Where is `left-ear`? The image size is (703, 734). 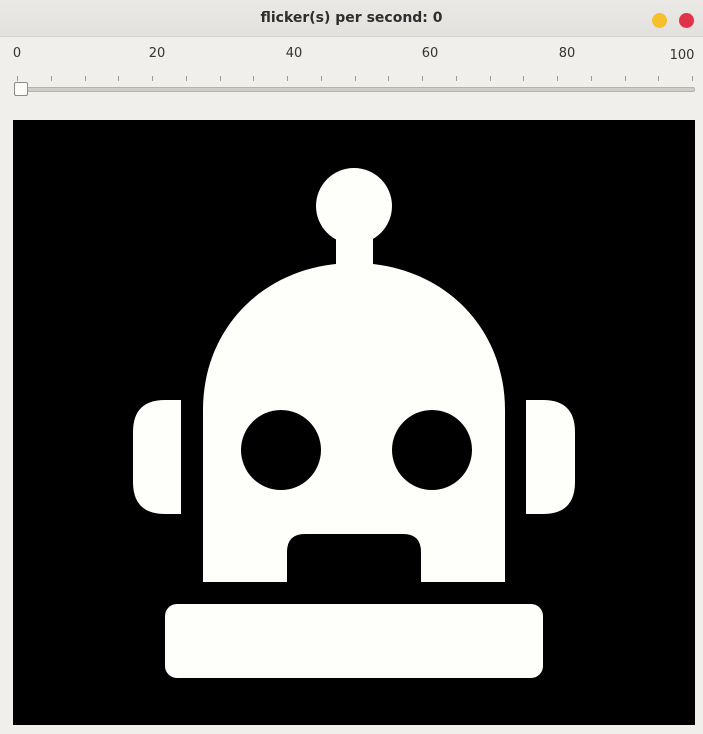 left-ear is located at coordinates (157, 457).